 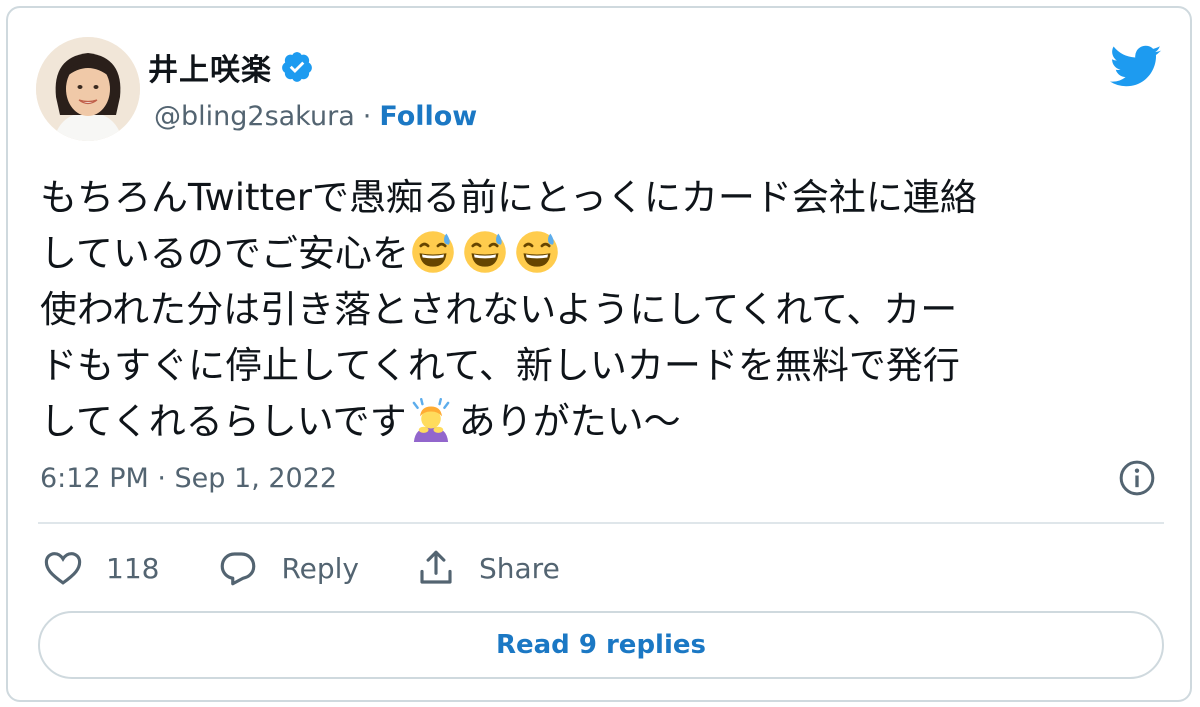 I want to click on author-name-row: 井上咲楽, so click(x=231, y=67).